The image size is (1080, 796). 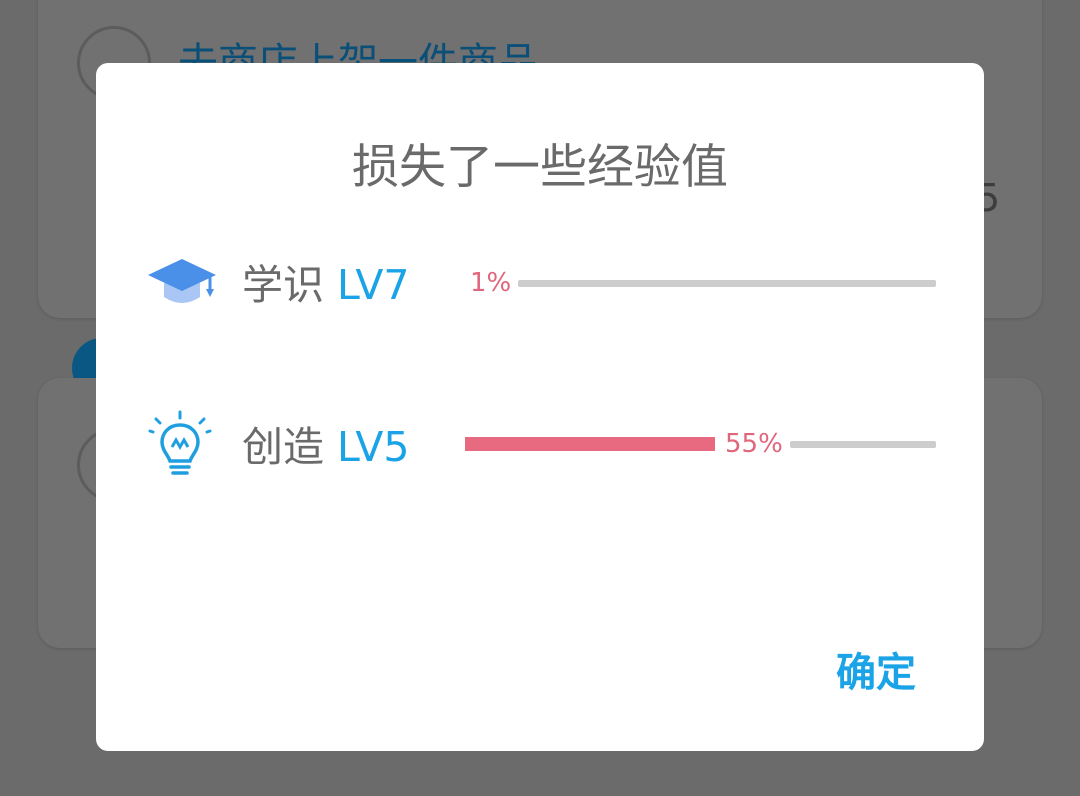 I want to click on progress-percent-label: 55%, so click(x=754, y=444).